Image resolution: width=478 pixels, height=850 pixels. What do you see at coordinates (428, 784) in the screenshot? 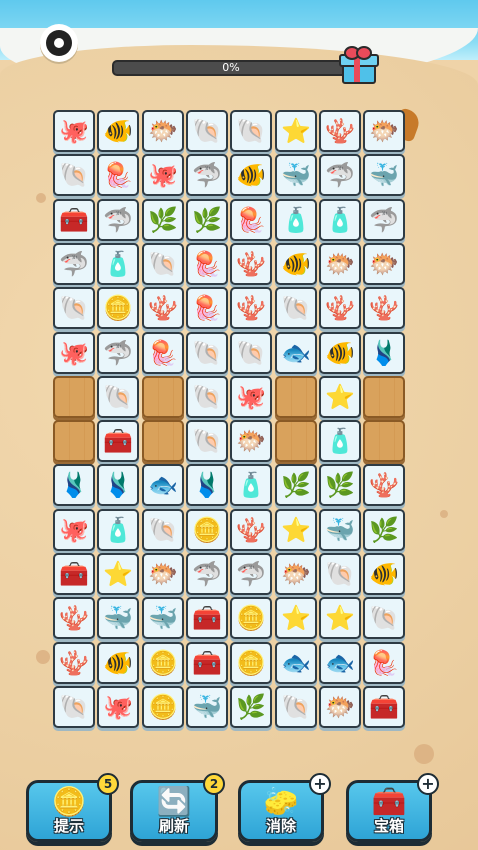
I see `chest-add-badge: +` at bounding box center [428, 784].